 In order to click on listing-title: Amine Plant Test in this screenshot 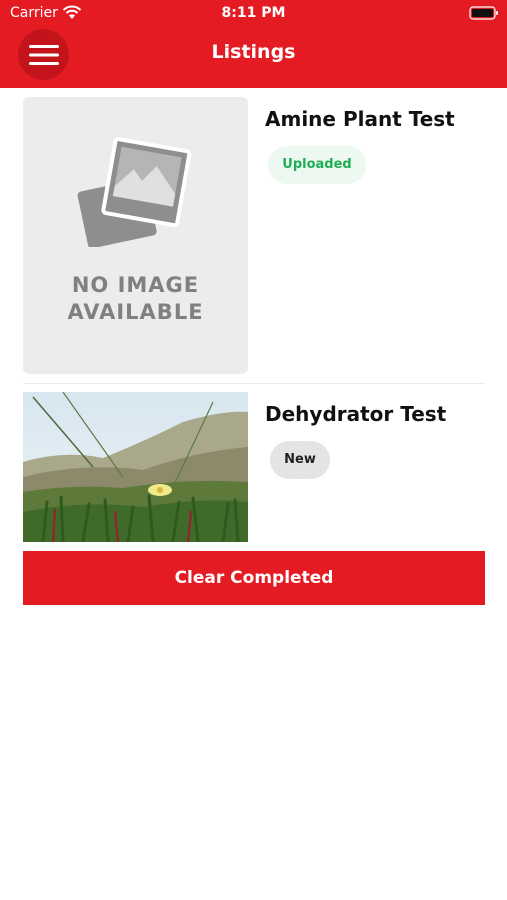, I will do `click(360, 119)`.